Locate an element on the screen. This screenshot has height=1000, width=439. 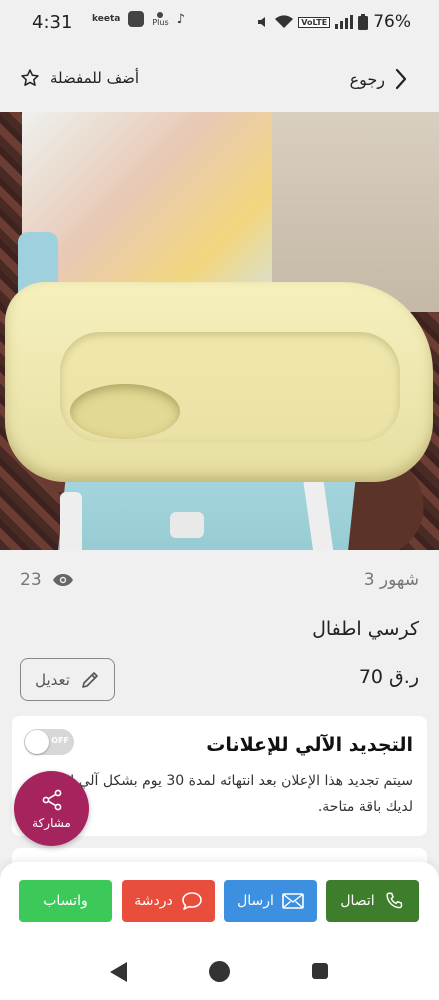
signal-icon is located at coordinates (344, 22).